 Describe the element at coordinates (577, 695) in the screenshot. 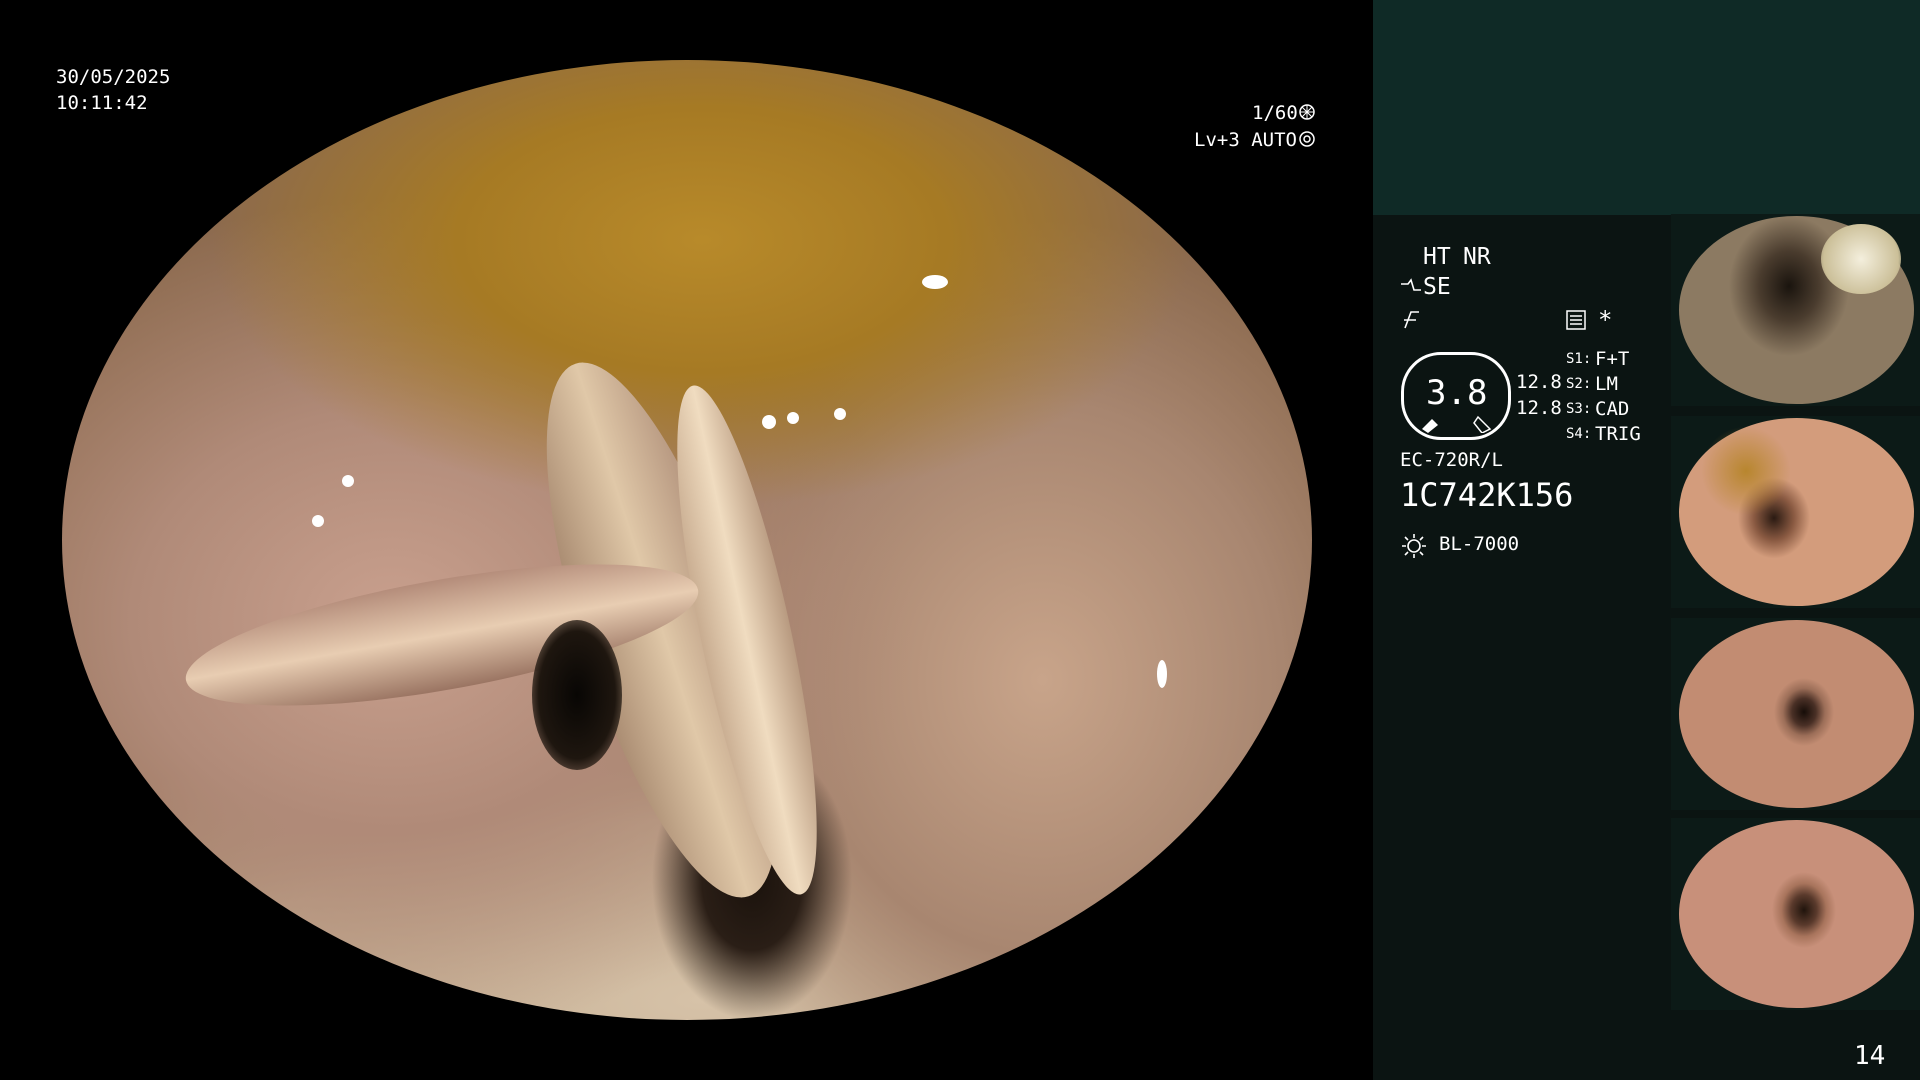

I see `lumen` at that location.